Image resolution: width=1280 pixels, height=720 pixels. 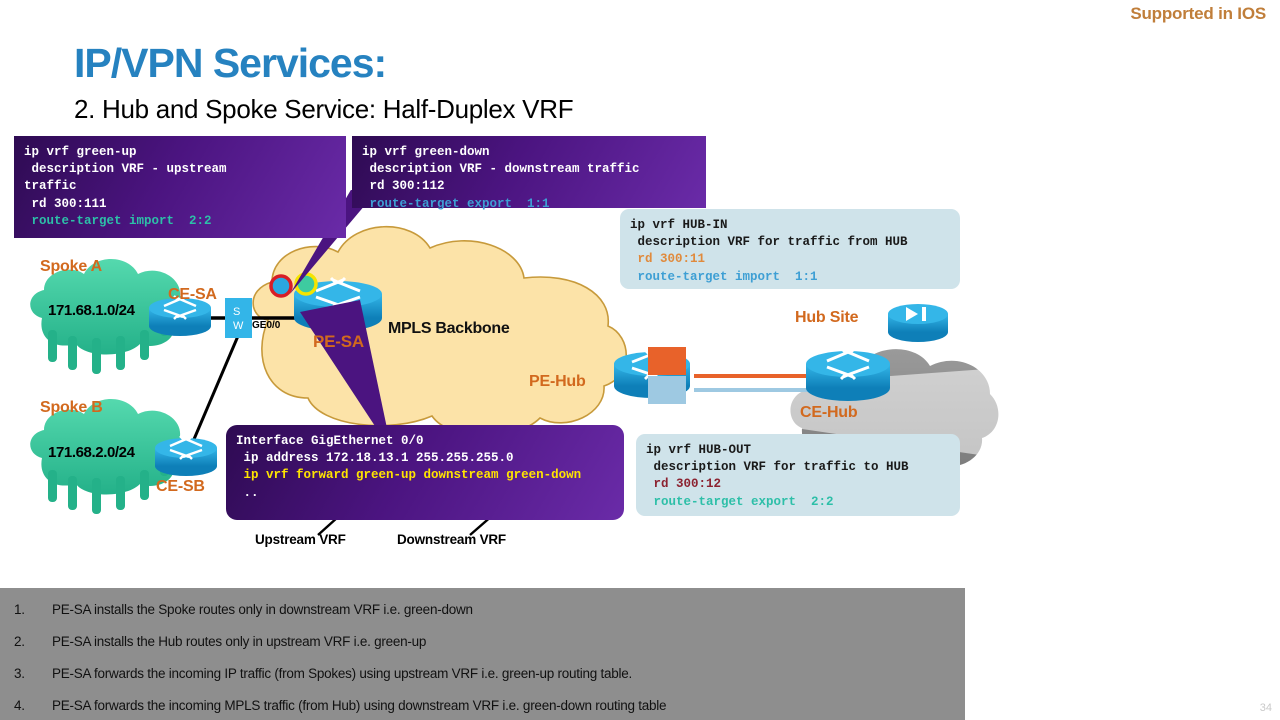 What do you see at coordinates (679, 225) in the screenshot?
I see `code-line: ip vrf HUB-IN` at bounding box center [679, 225].